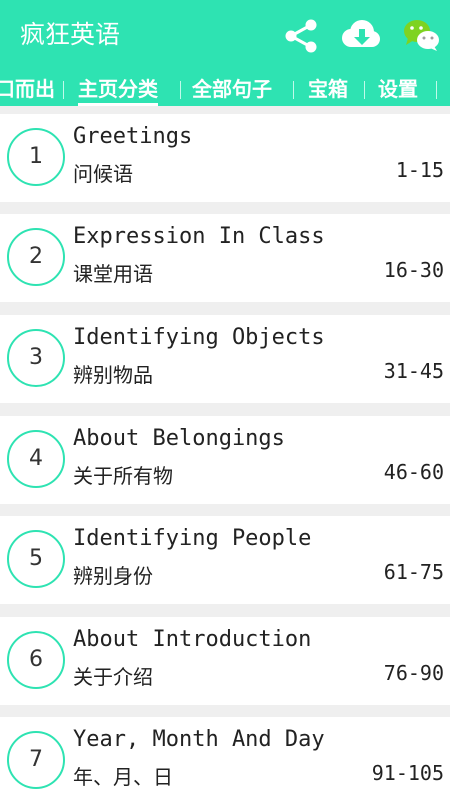 This screenshot has height=800, width=450. Describe the element at coordinates (413, 673) in the screenshot. I see `lesson-range: 76-90` at that location.